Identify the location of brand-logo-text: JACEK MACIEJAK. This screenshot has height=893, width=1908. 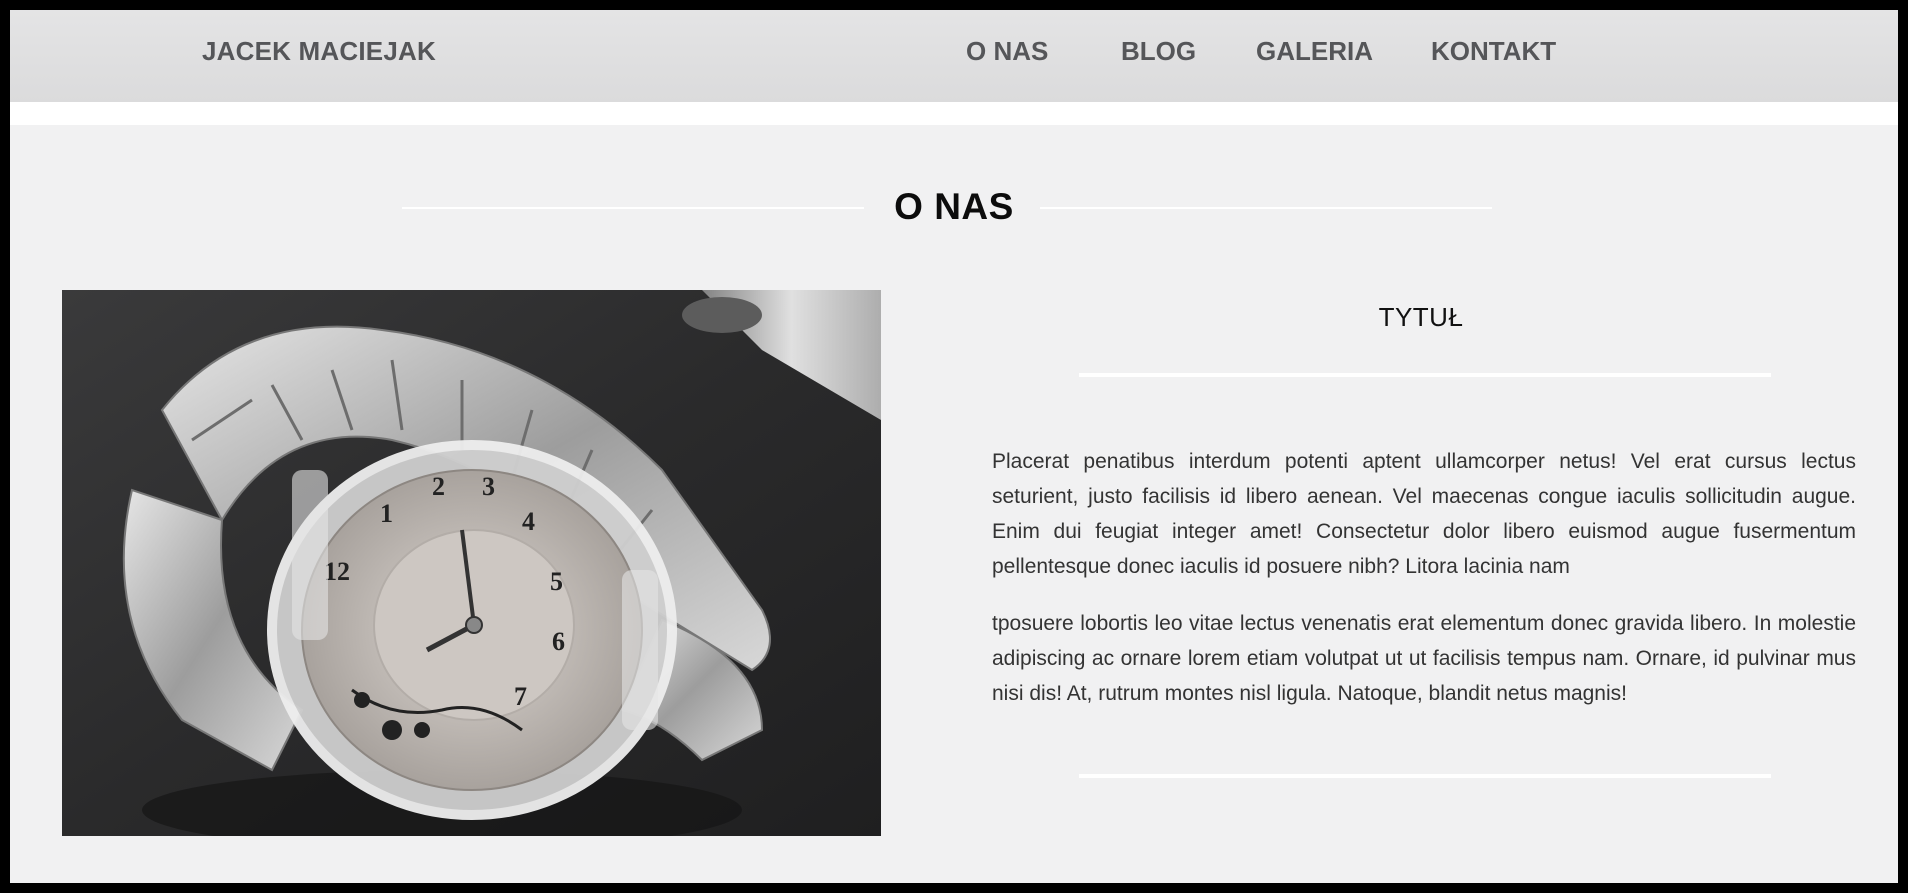
(319, 51).